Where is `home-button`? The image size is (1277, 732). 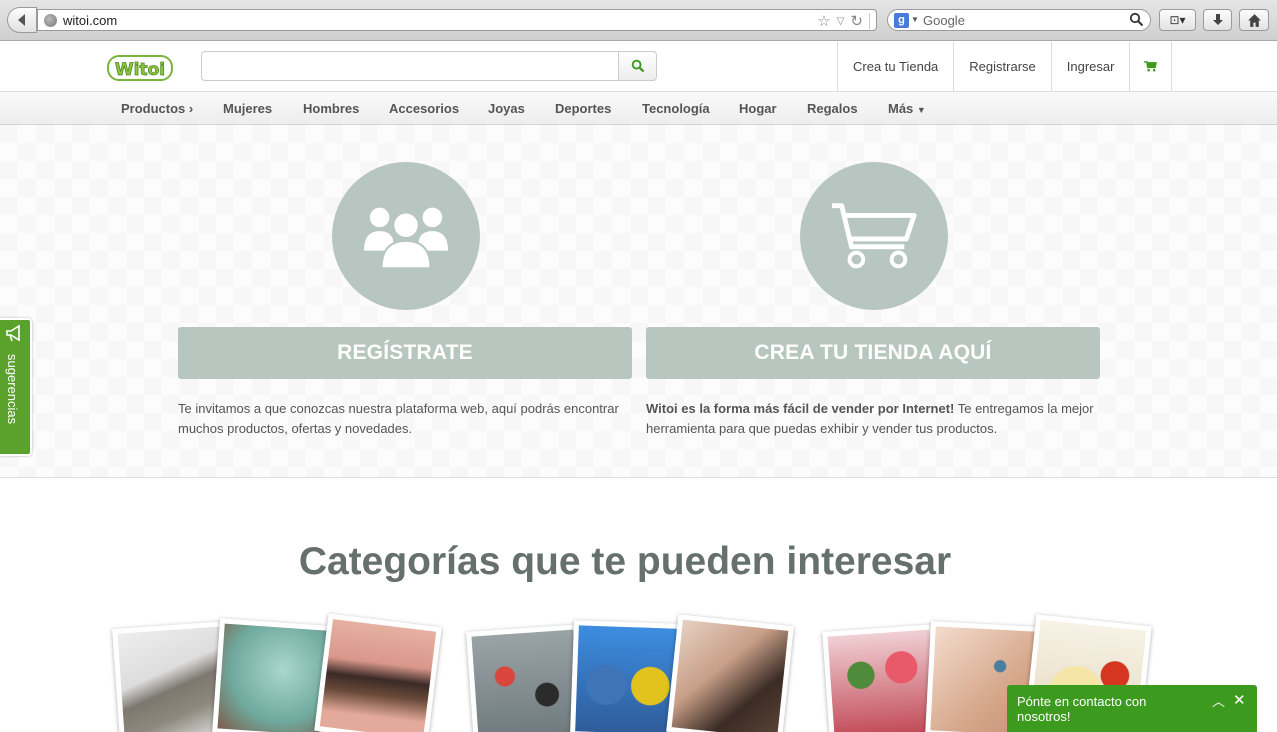
home-button is located at coordinates (1254, 20).